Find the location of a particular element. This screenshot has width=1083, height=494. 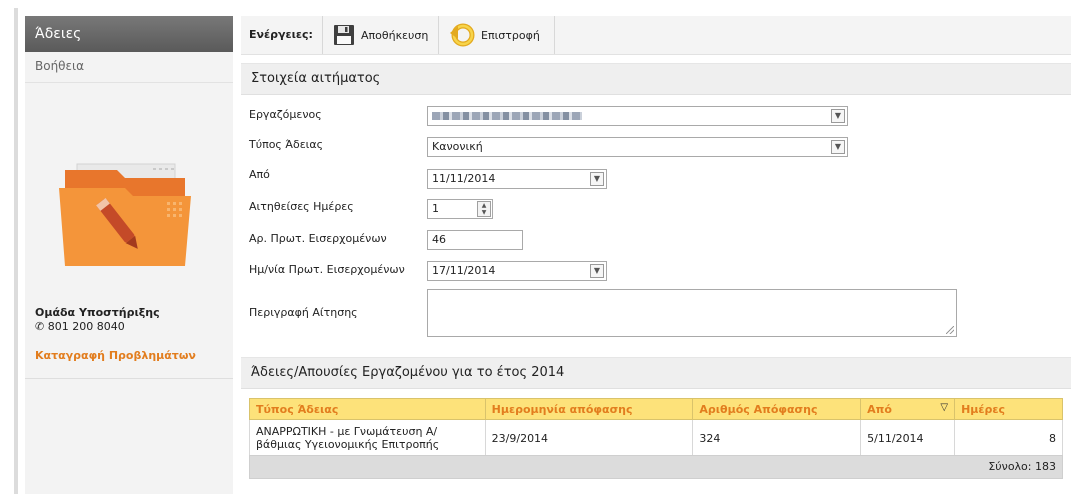

return-arrow-icon is located at coordinates (462, 35).